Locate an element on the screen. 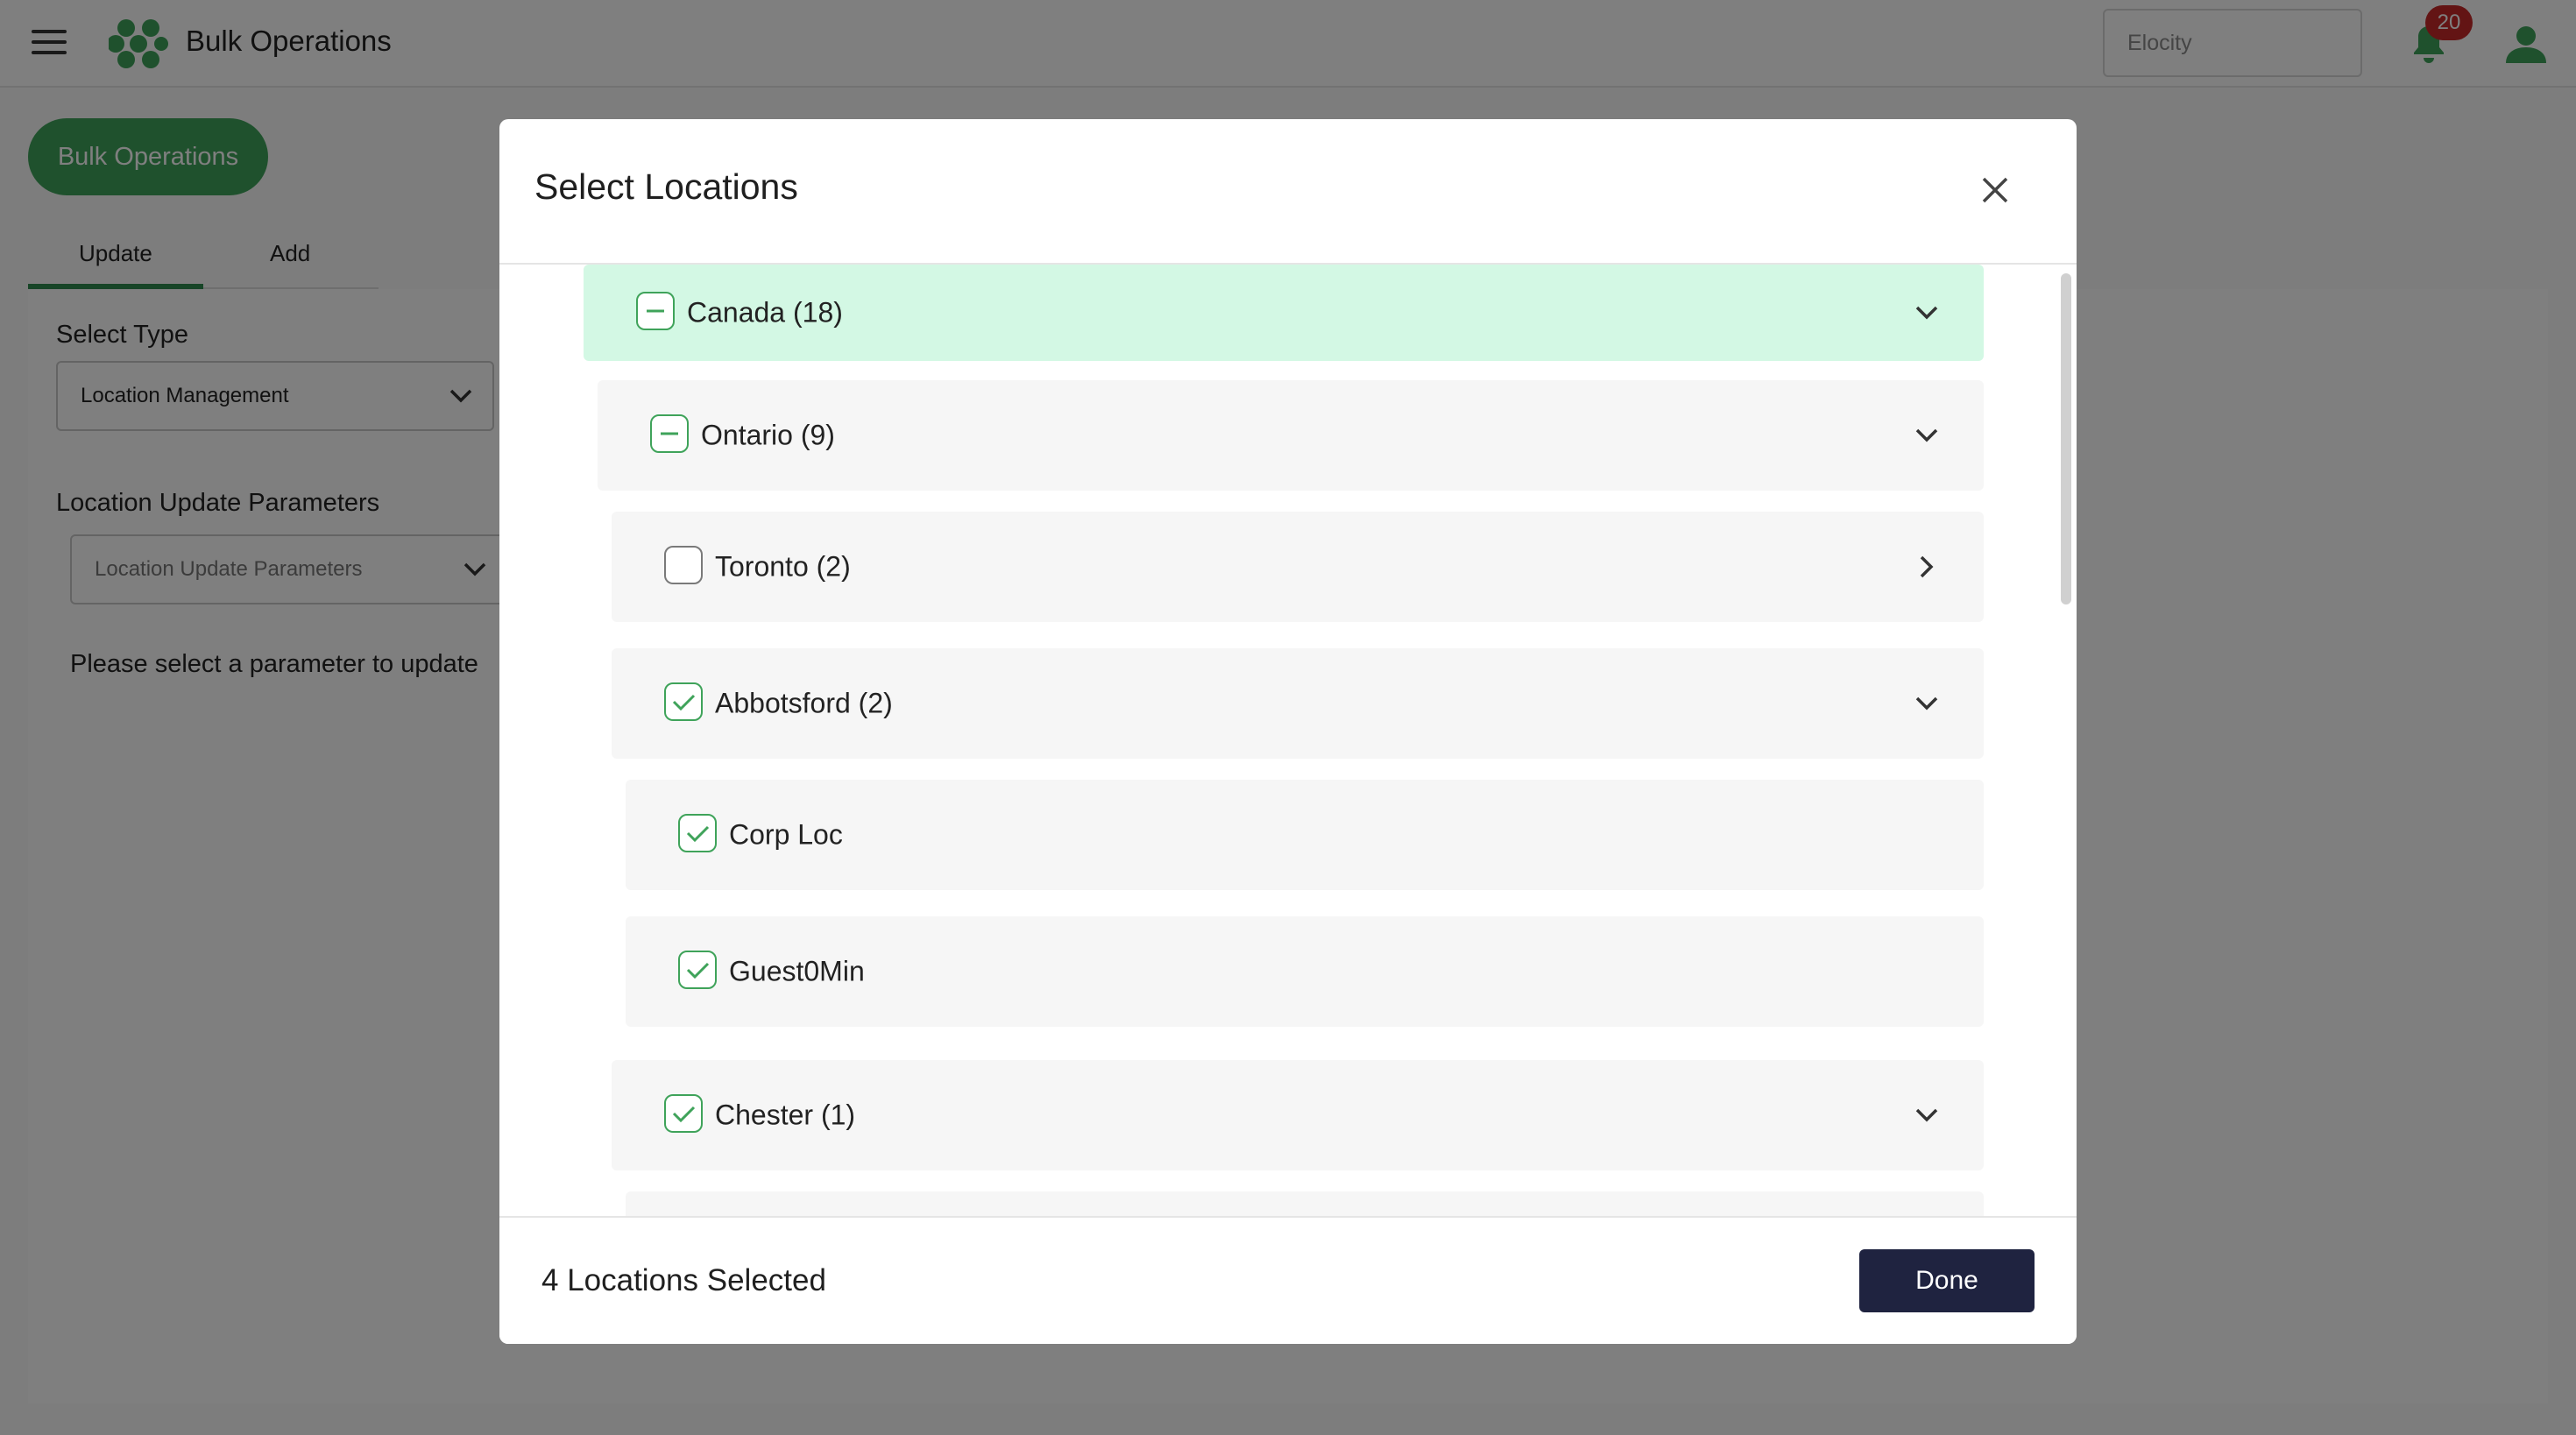 The height and width of the screenshot is (1435, 2576). tree-row-toronto: Toronto (2) is located at coordinates (1298, 567).